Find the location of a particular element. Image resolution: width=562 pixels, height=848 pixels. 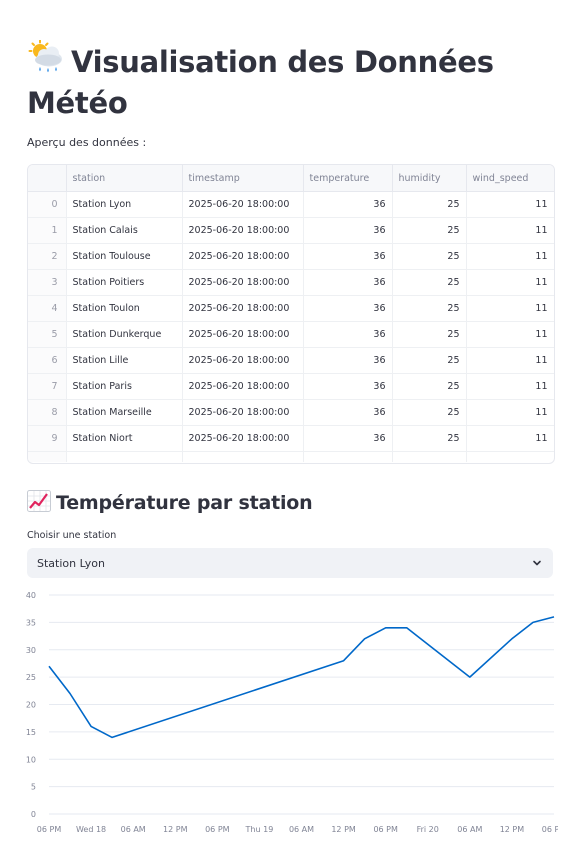

table-row: 1 Station Calais 2025-06-20 18:00:00 36 25 11 is located at coordinates (291, 230).